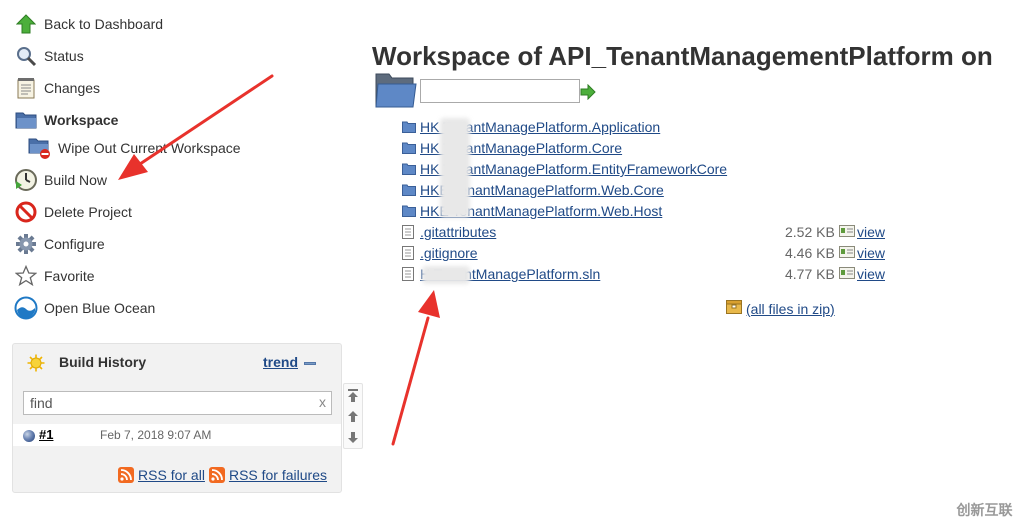 The height and width of the screenshot is (530, 1034). What do you see at coordinates (588, 93) in the screenshot?
I see `go-arrow-icon` at bounding box center [588, 93].